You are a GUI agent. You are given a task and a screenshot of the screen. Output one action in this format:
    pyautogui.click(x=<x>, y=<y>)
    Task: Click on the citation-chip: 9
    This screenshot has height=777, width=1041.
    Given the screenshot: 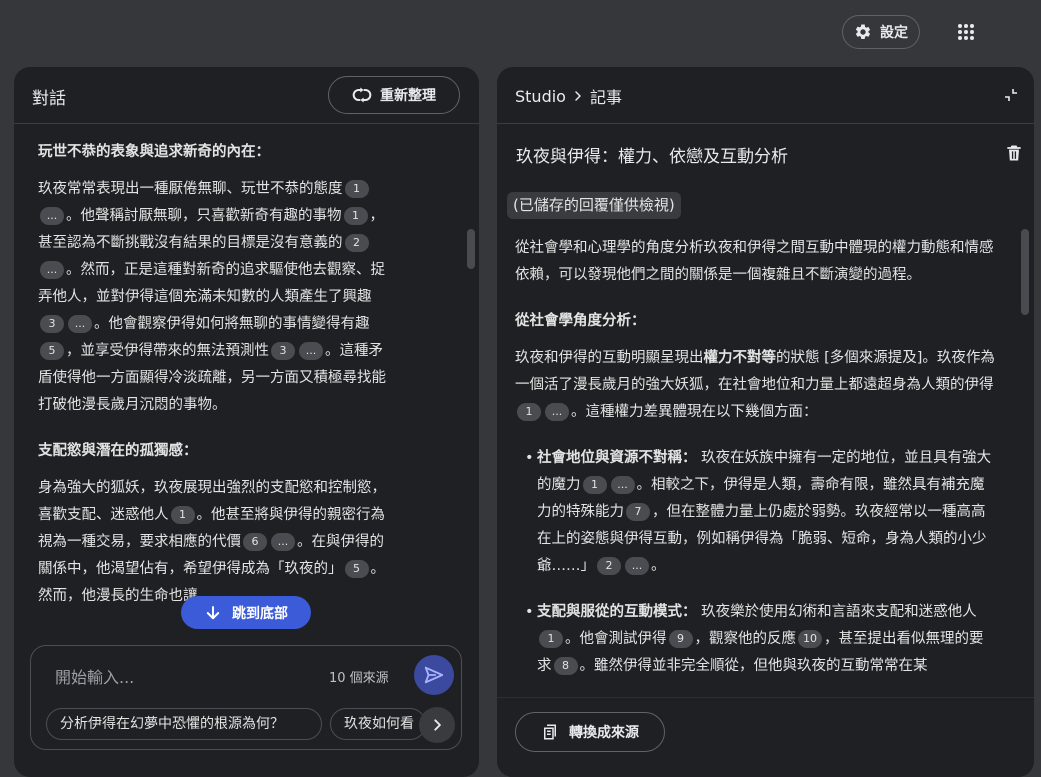 What is the action you would take?
    pyautogui.click(x=680, y=639)
    